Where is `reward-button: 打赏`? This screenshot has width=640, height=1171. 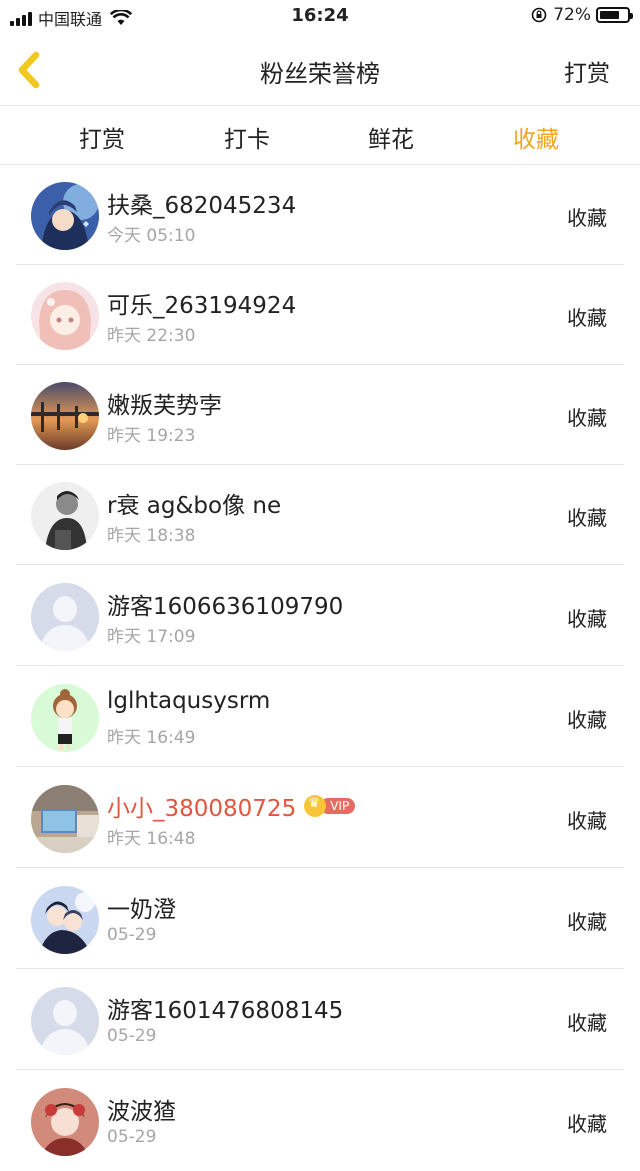
reward-button: 打赏 is located at coordinates (587, 71).